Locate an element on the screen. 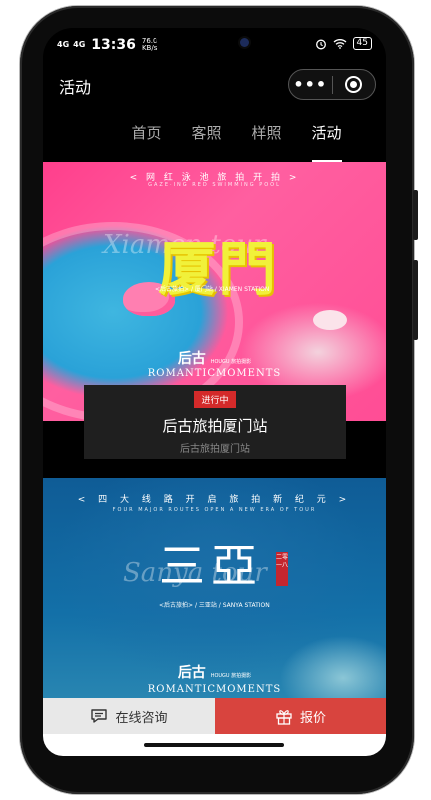  status-bar: 4G 4G 13:36 76.0 KB/s 45 is located at coordinates (214, 45).